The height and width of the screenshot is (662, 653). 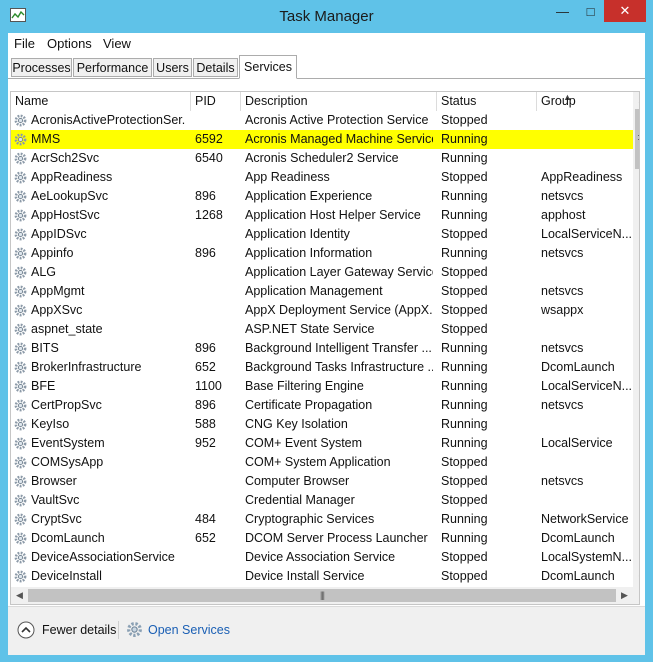 I want to click on tab-processes: Processes, so click(x=41, y=67).